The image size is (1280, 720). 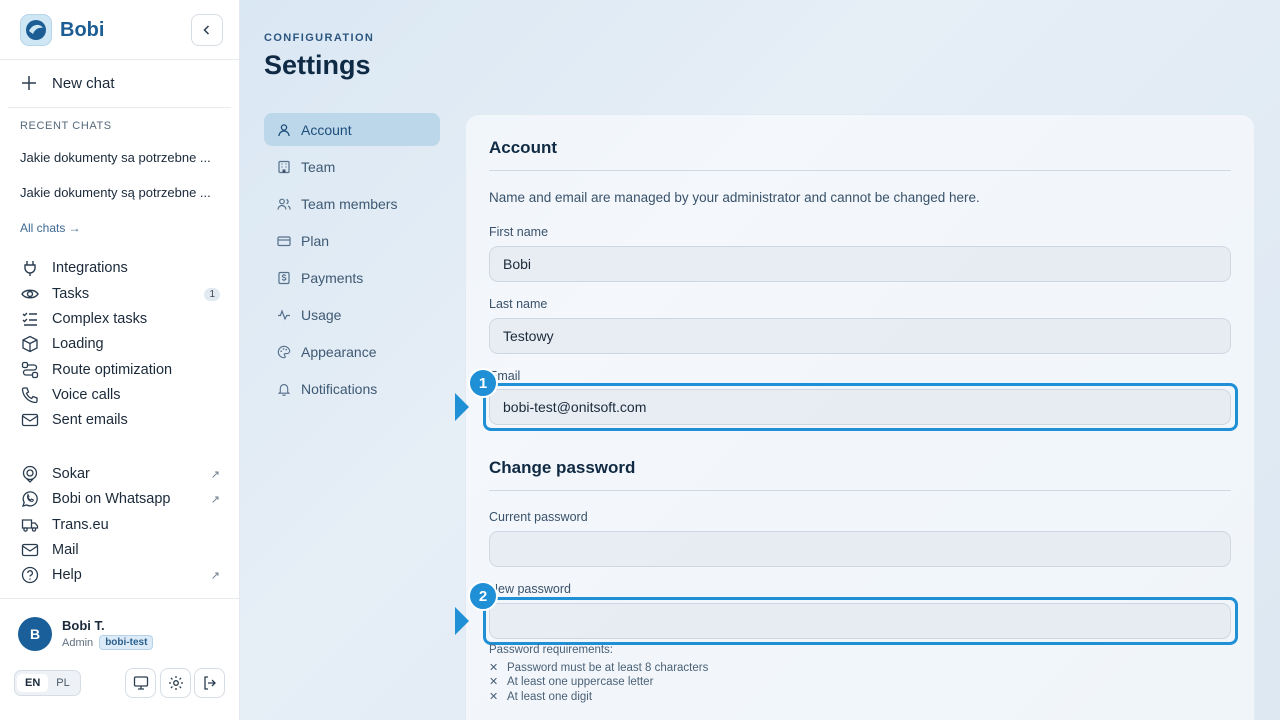 I want to click on tasks-count-badge: 1, so click(x=212, y=294).